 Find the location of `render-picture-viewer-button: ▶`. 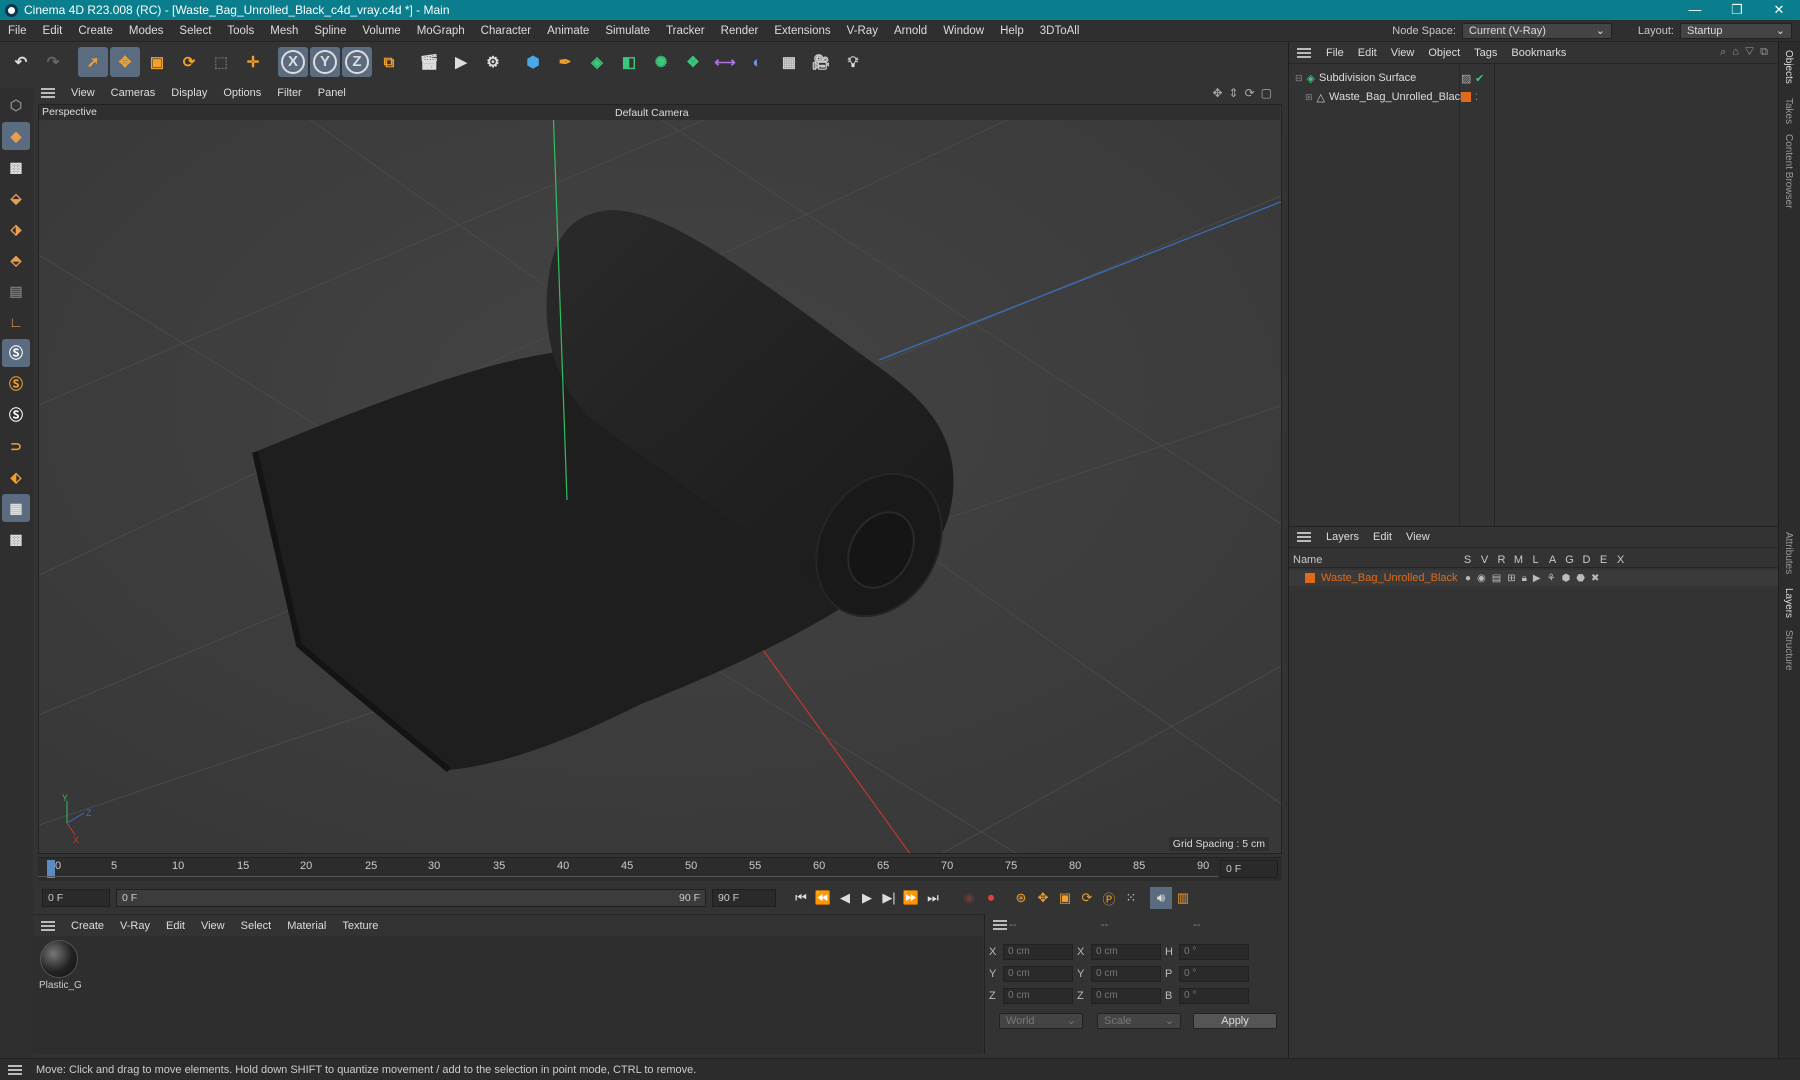

render-picture-viewer-button: ▶ is located at coordinates (461, 62).